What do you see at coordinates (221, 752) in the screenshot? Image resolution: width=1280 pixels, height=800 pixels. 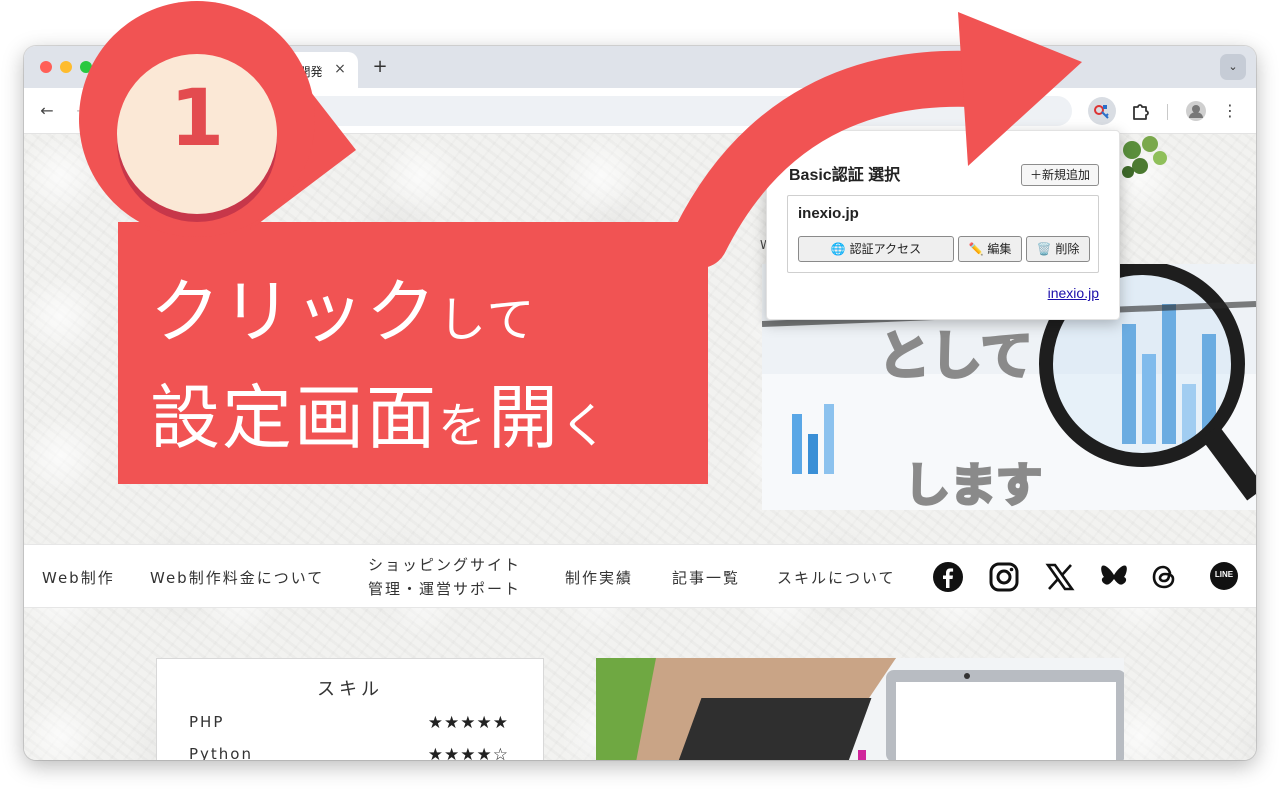 I see `skill-name: Python` at bounding box center [221, 752].